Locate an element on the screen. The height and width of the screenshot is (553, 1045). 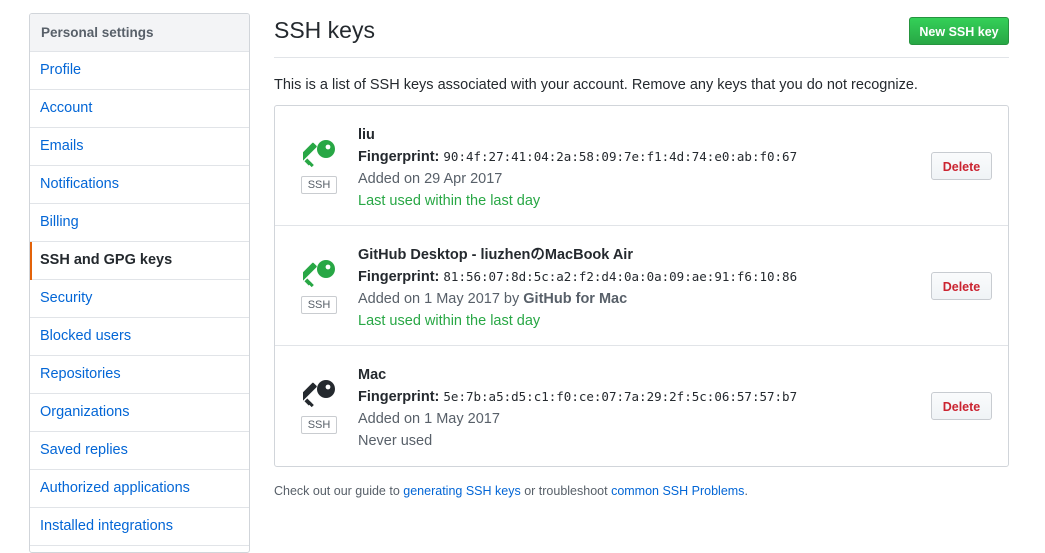
footer-middle: or troubleshoot is located at coordinates (566, 491).